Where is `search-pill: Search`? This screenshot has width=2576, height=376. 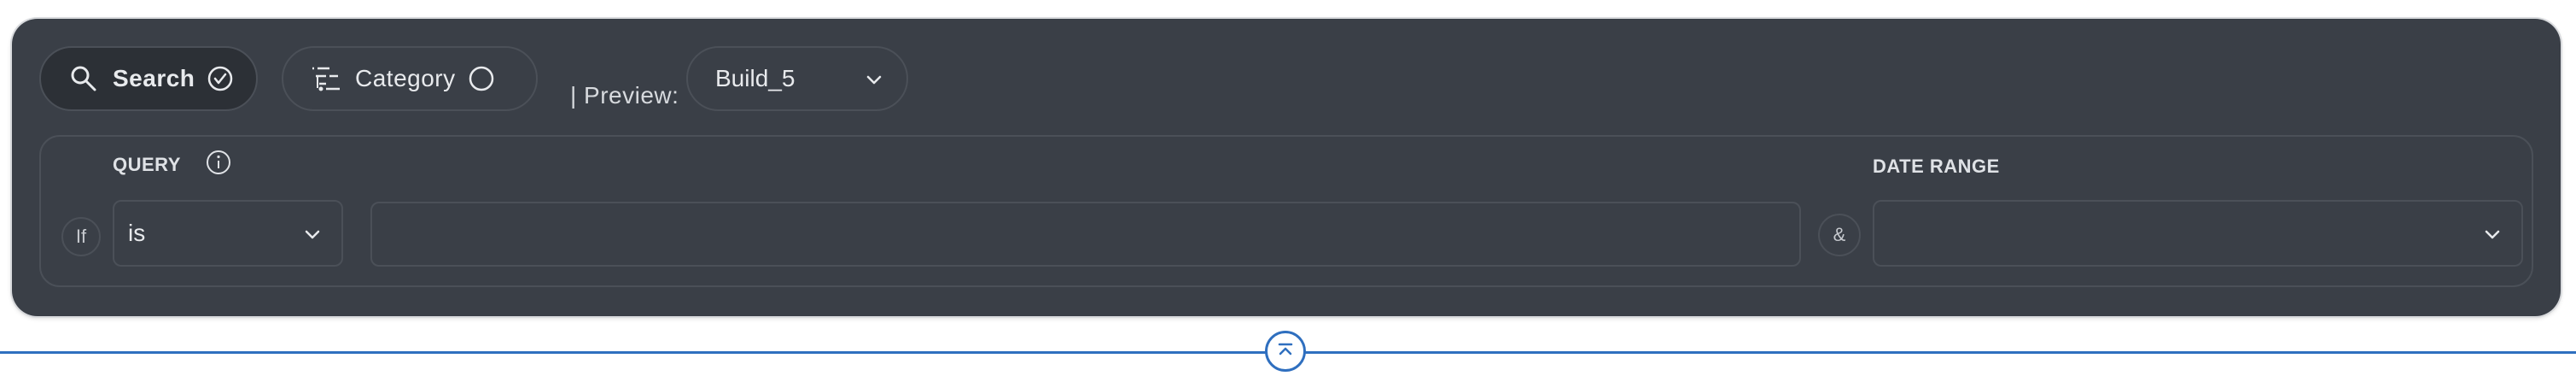 search-pill: Search is located at coordinates (148, 78).